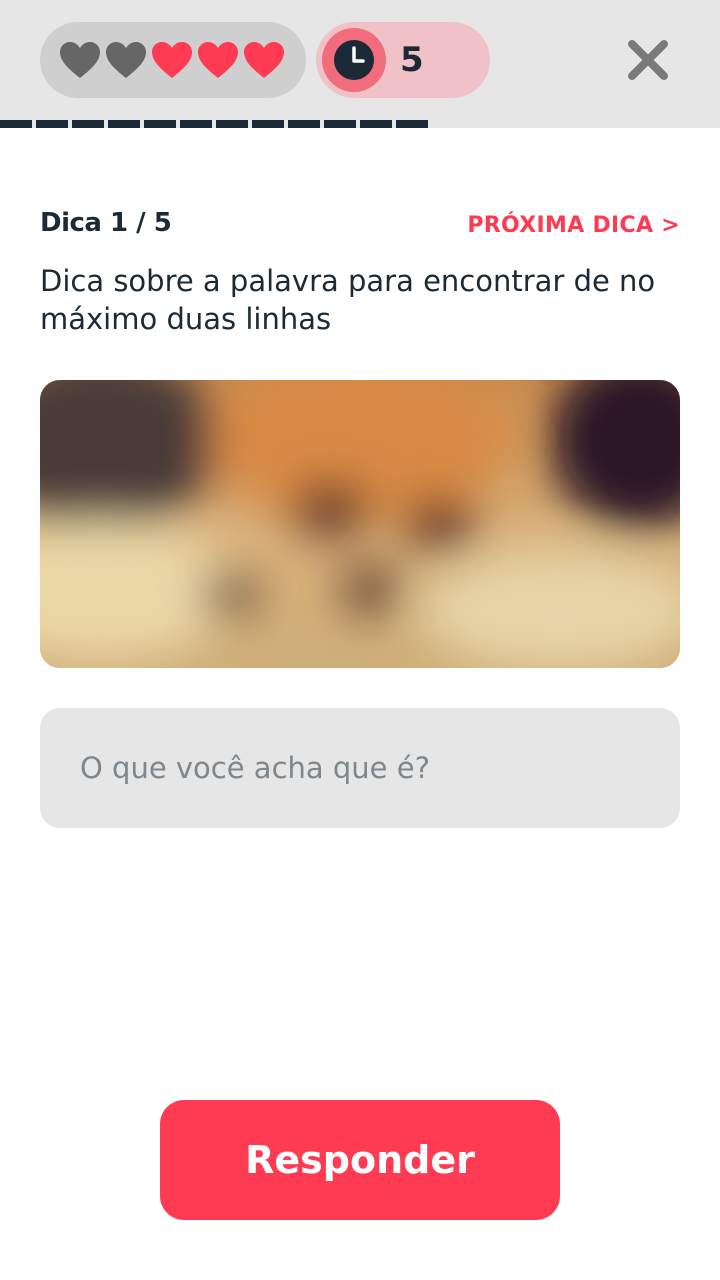 The height and width of the screenshot is (1280, 720). I want to click on lives-indicator, so click(173, 60).